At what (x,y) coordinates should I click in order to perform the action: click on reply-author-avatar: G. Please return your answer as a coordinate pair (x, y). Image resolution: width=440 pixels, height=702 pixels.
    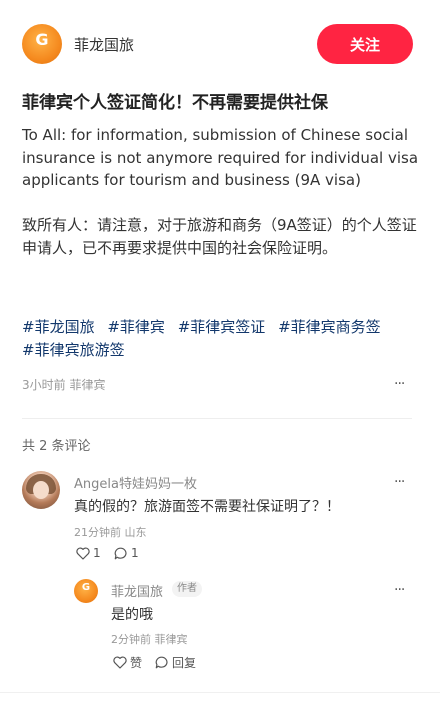
    Looking at the image, I should click on (86, 591).